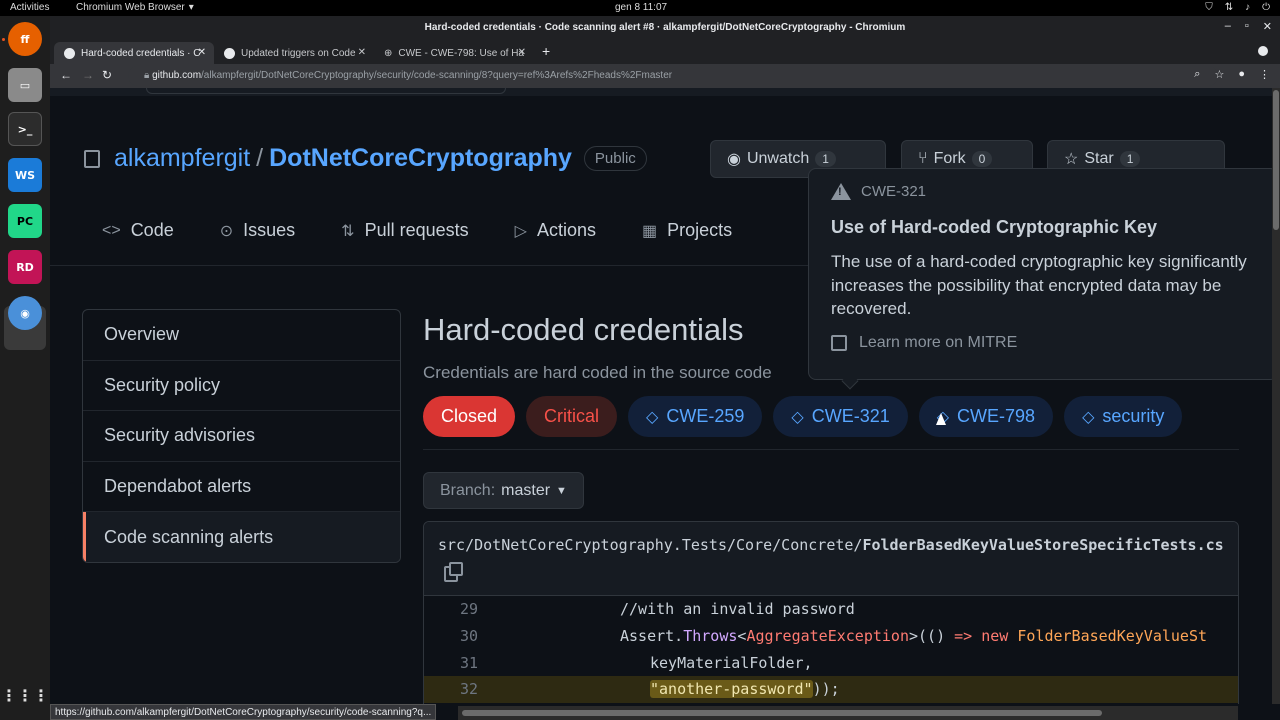 The height and width of the screenshot is (720, 1280). What do you see at coordinates (326, 91) in the screenshot?
I see `search-input` at bounding box center [326, 91].